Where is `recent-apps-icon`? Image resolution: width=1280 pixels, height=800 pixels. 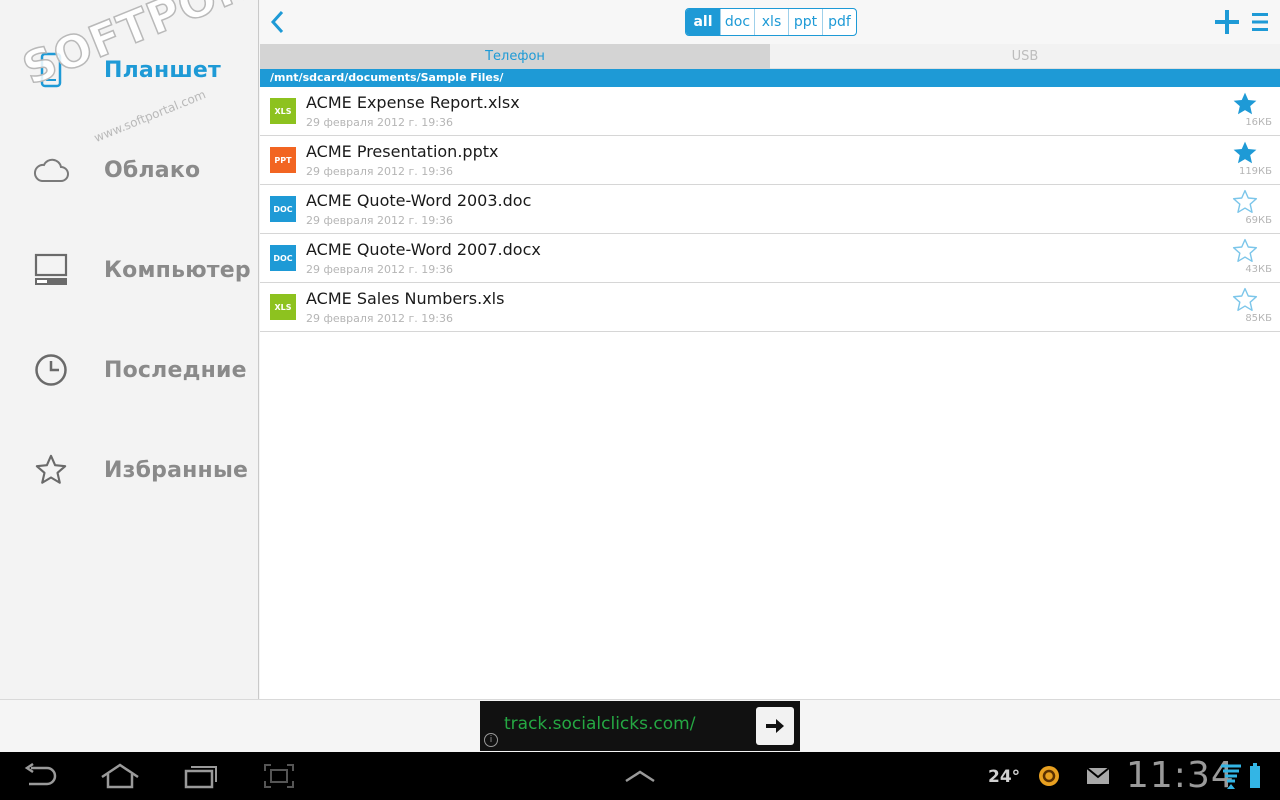
recent-apps-icon is located at coordinates (201, 776).